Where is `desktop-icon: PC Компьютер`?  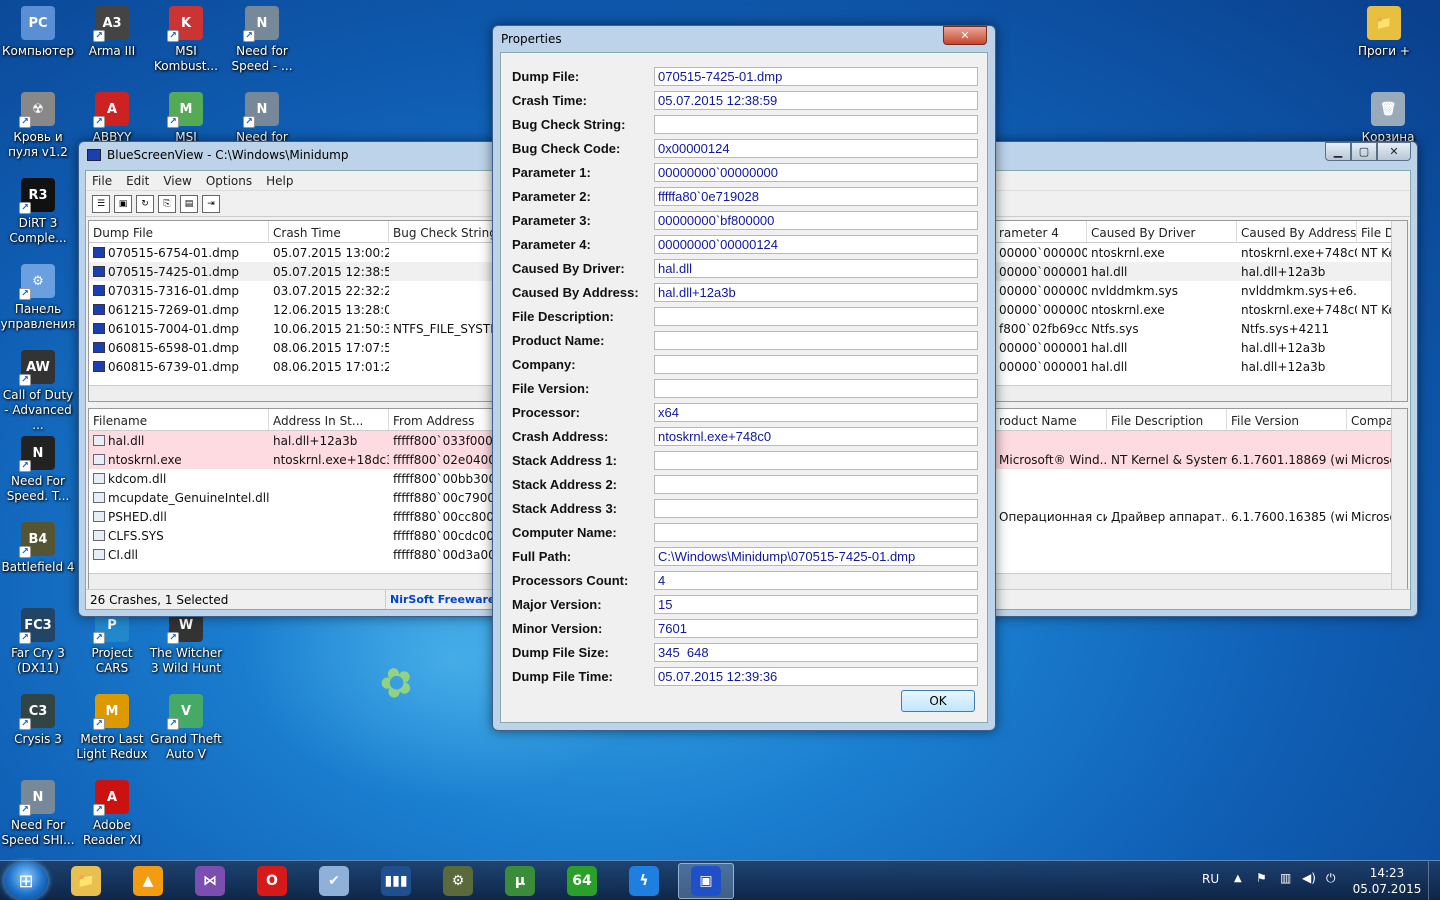
desktop-icon: PC Компьютер is located at coordinates (38, 32).